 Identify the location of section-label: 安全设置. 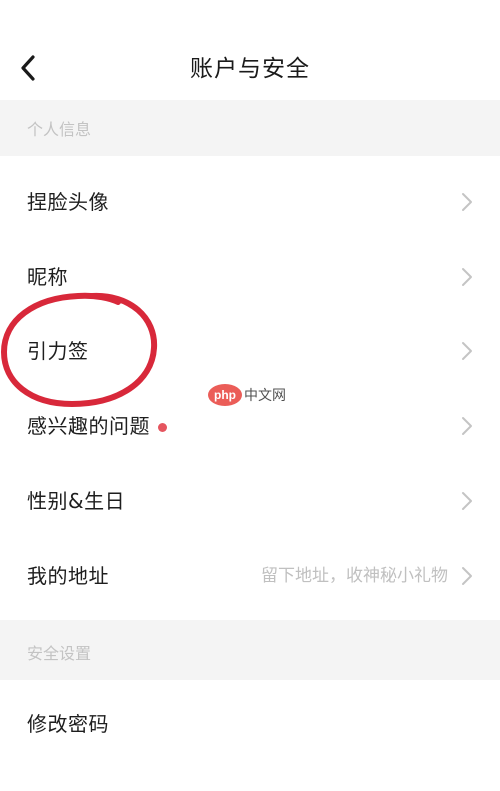
(59, 653).